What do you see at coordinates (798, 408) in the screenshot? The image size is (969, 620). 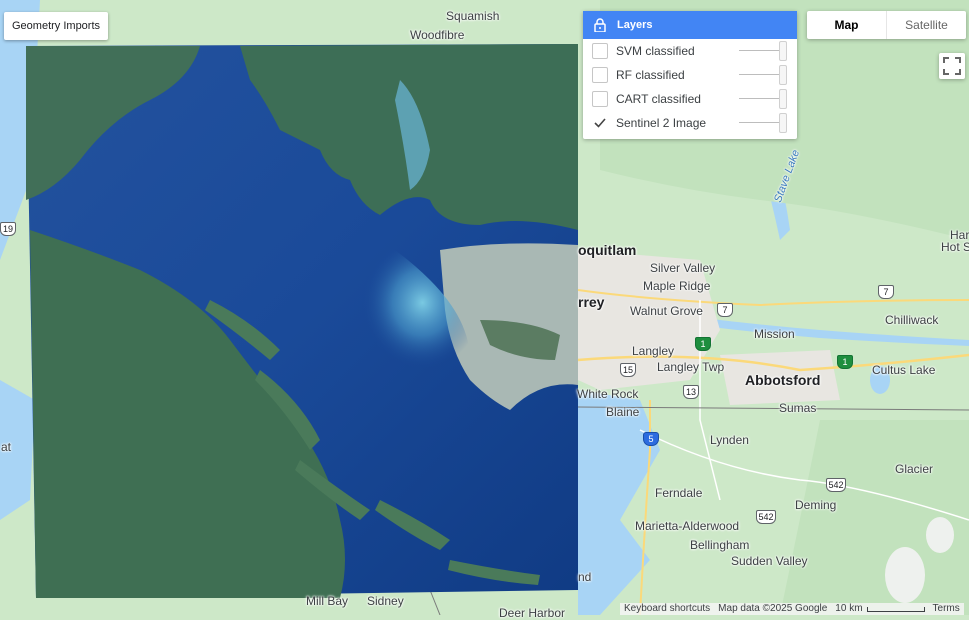 I see `place-label-sumas: Sumas` at bounding box center [798, 408].